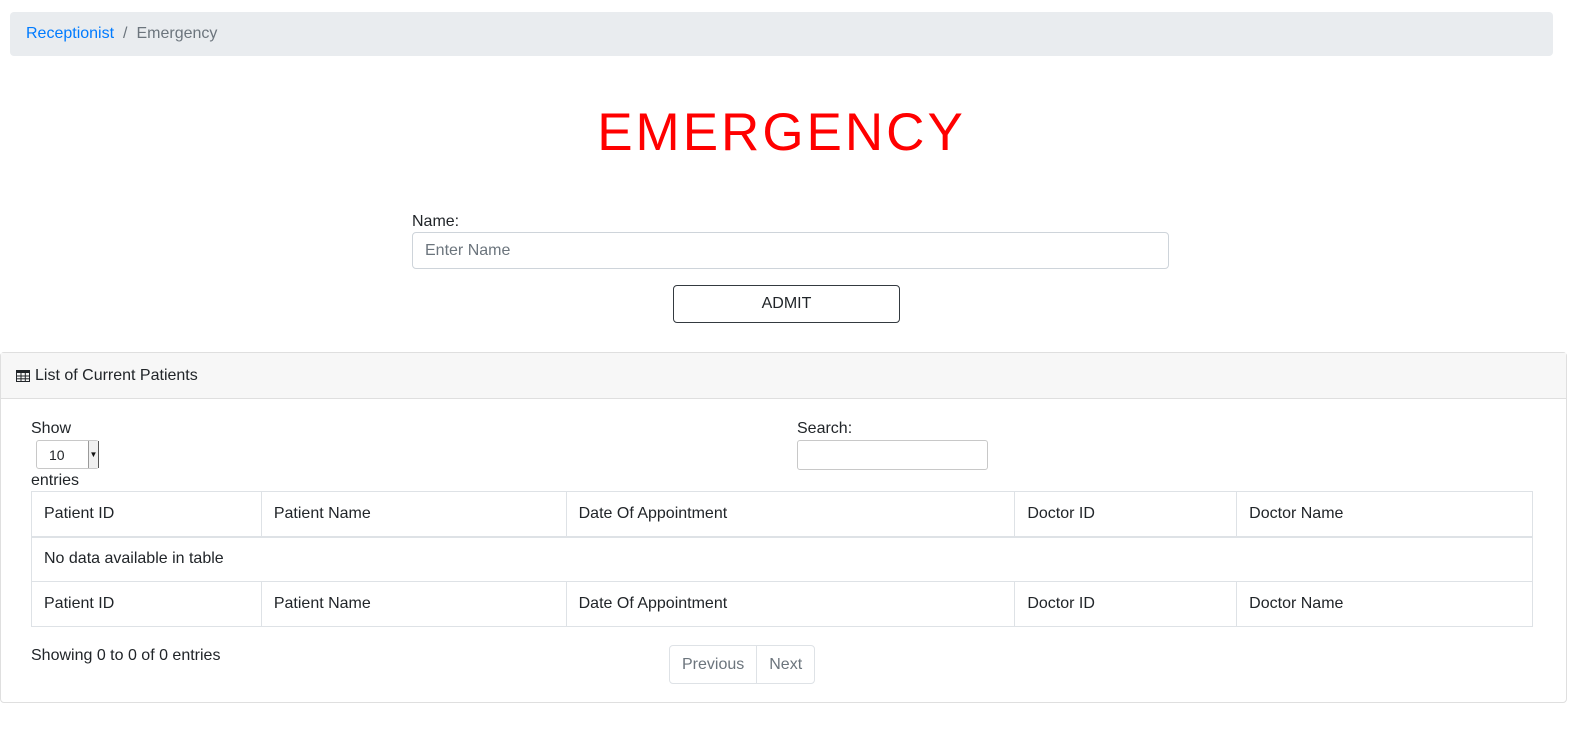 This screenshot has height=743, width=1590. What do you see at coordinates (892, 455) in the screenshot?
I see `search-input` at bounding box center [892, 455].